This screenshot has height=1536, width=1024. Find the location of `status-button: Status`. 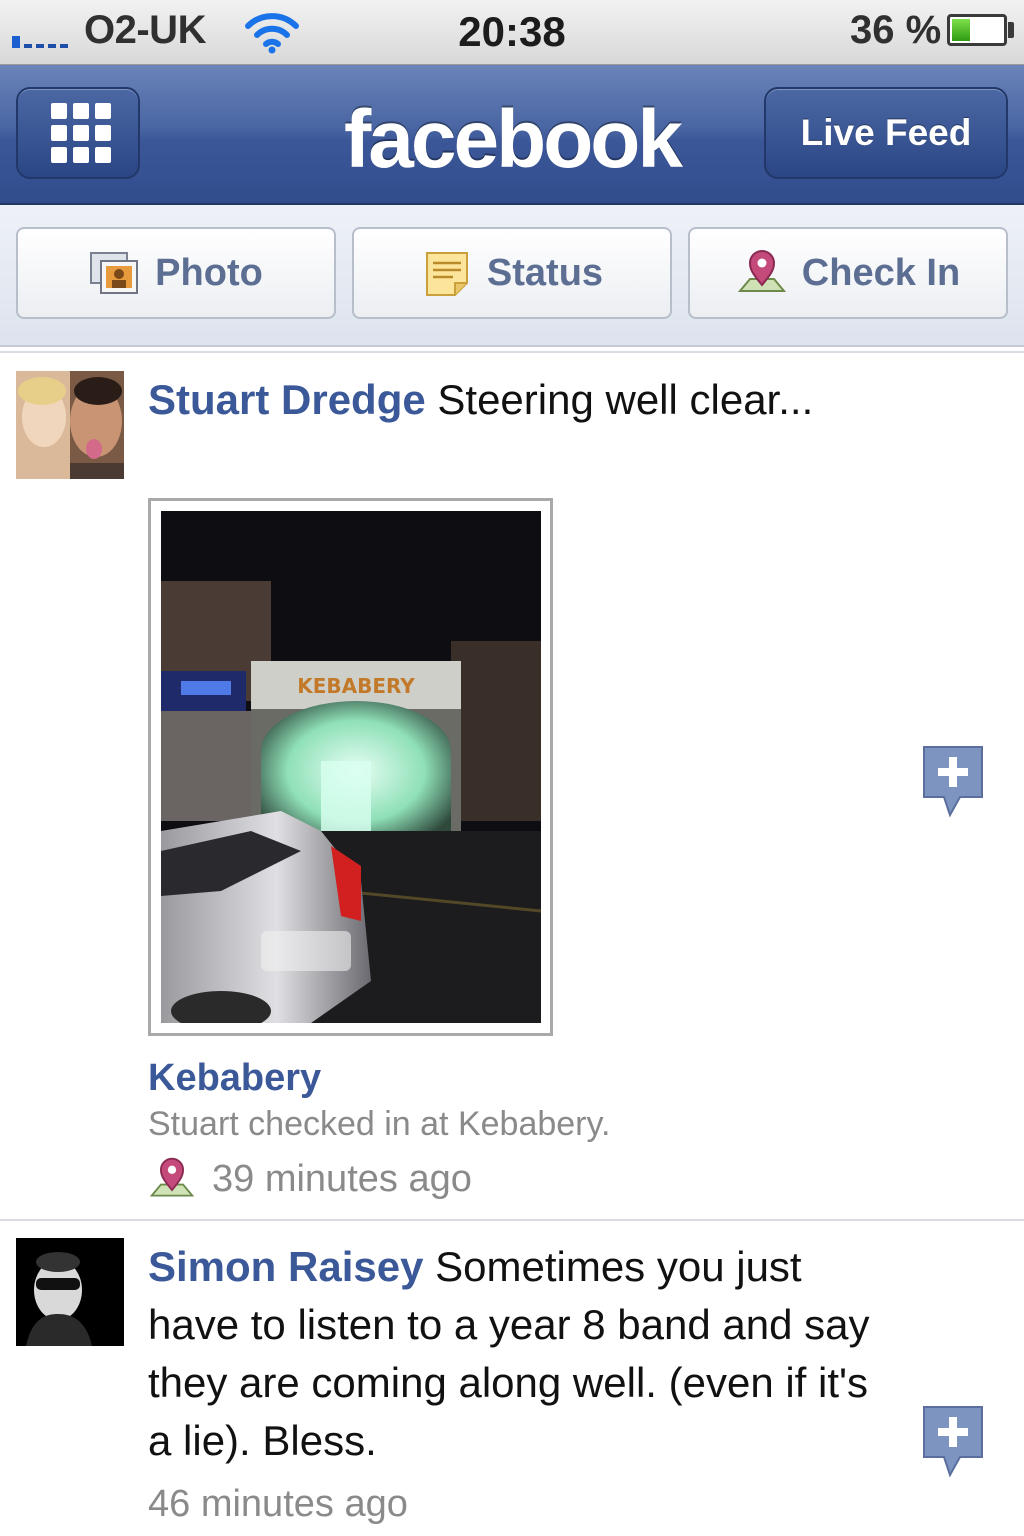

status-button: Status is located at coordinates (512, 273).